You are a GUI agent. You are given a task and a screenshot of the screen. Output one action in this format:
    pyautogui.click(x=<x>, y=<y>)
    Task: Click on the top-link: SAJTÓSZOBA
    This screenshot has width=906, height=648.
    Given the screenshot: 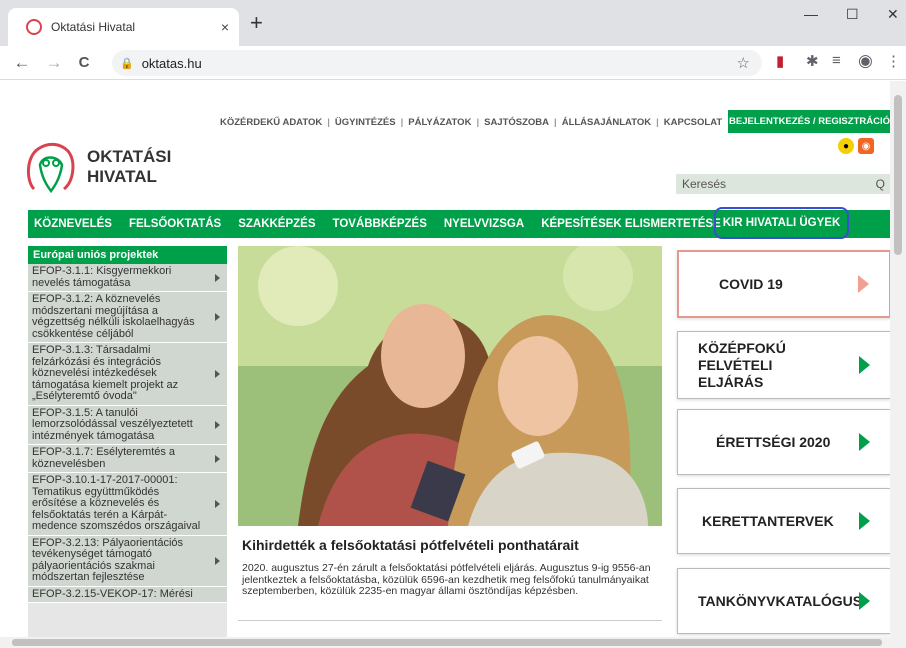 What is the action you would take?
    pyautogui.click(x=516, y=122)
    